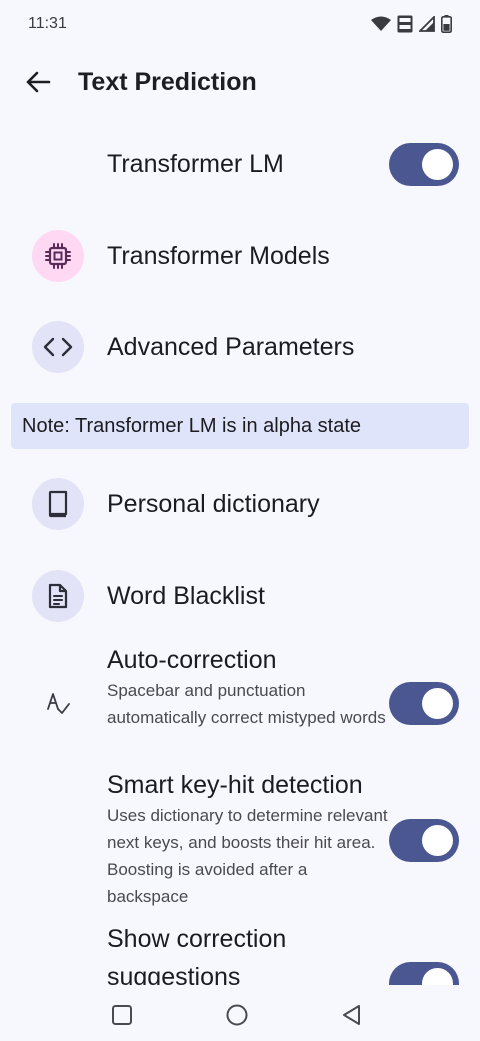 The width and height of the screenshot is (480, 1041). I want to click on transformer-lm-row: Transformer LM, so click(240, 164).